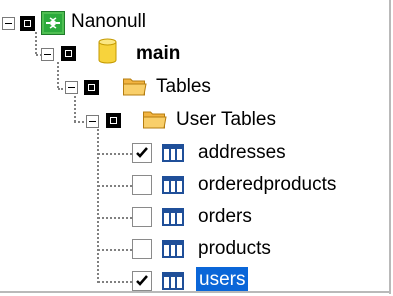 This screenshot has height=296, width=393. I want to click on table-label: orderedproducts, so click(267, 185).